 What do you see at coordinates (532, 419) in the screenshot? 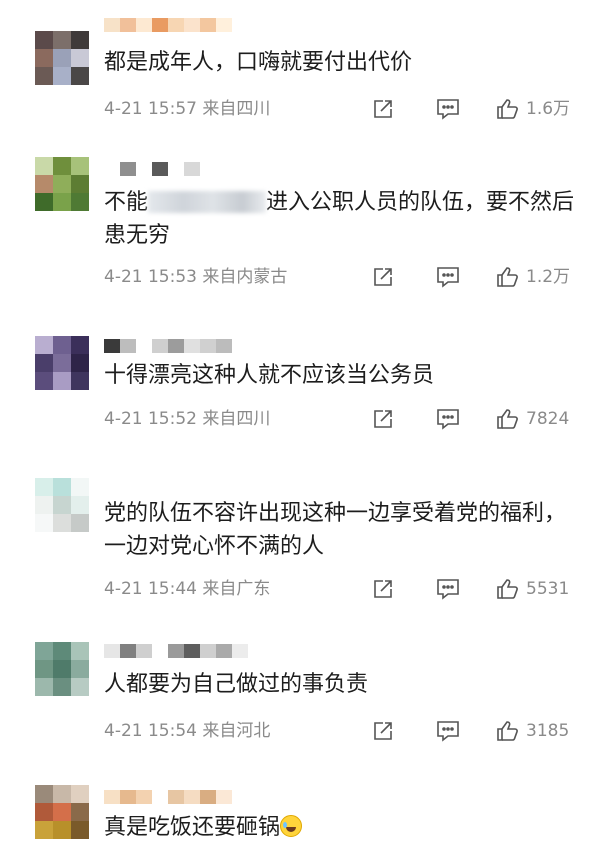
I see `like-button: 7824` at bounding box center [532, 419].